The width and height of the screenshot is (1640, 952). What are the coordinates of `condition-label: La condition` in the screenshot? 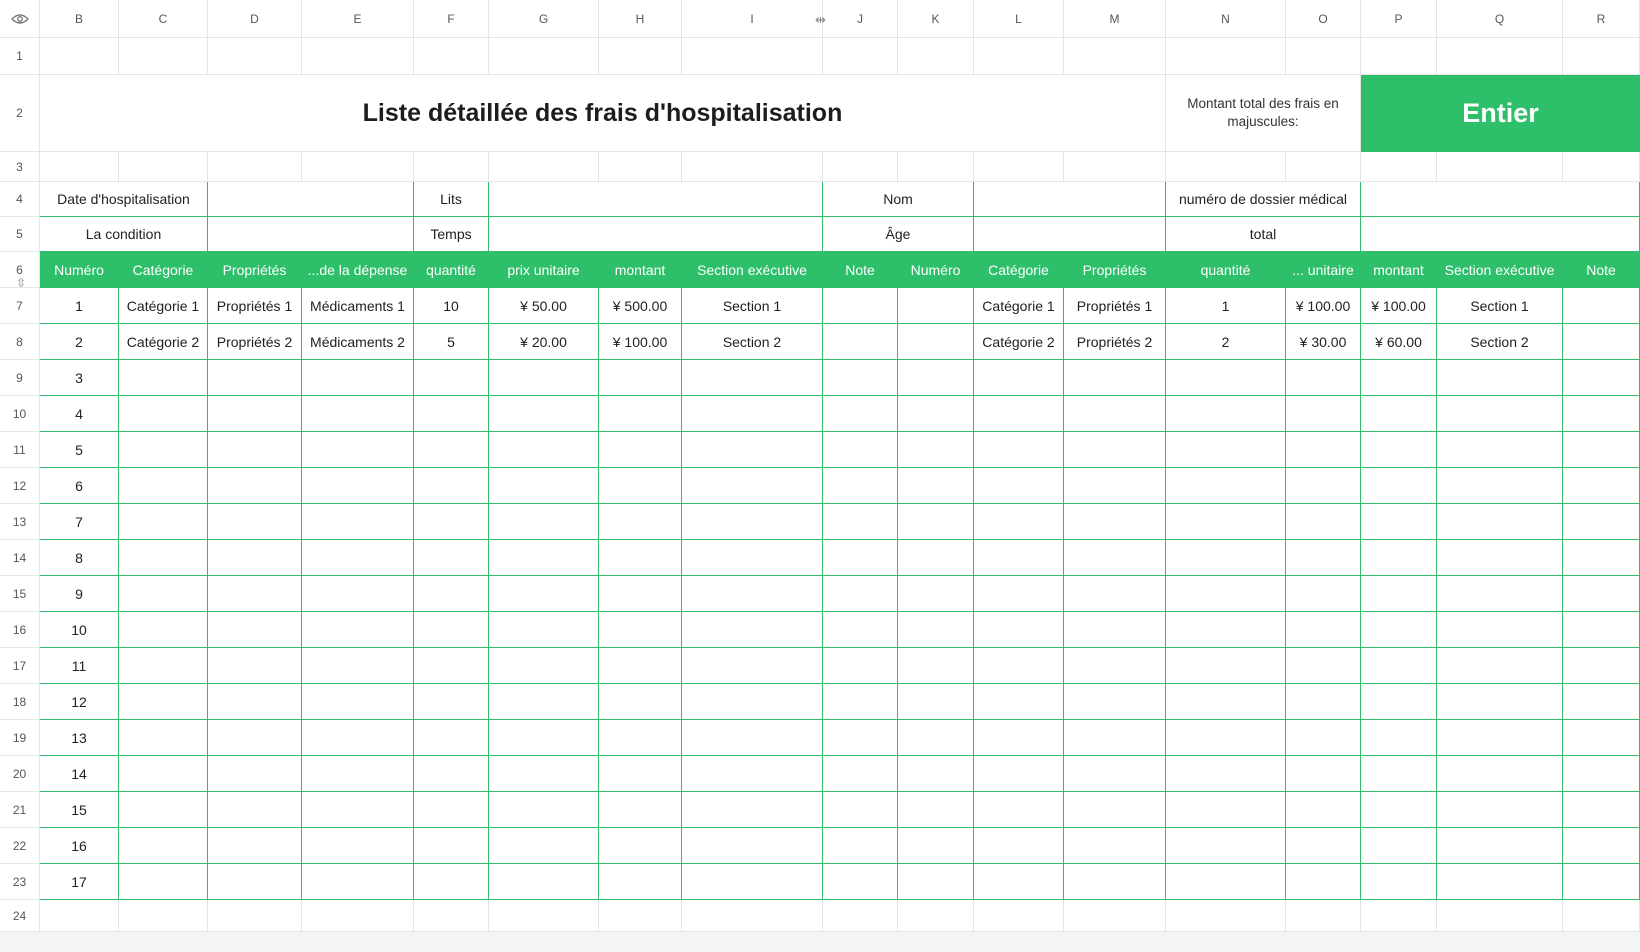 It's located at (124, 234).